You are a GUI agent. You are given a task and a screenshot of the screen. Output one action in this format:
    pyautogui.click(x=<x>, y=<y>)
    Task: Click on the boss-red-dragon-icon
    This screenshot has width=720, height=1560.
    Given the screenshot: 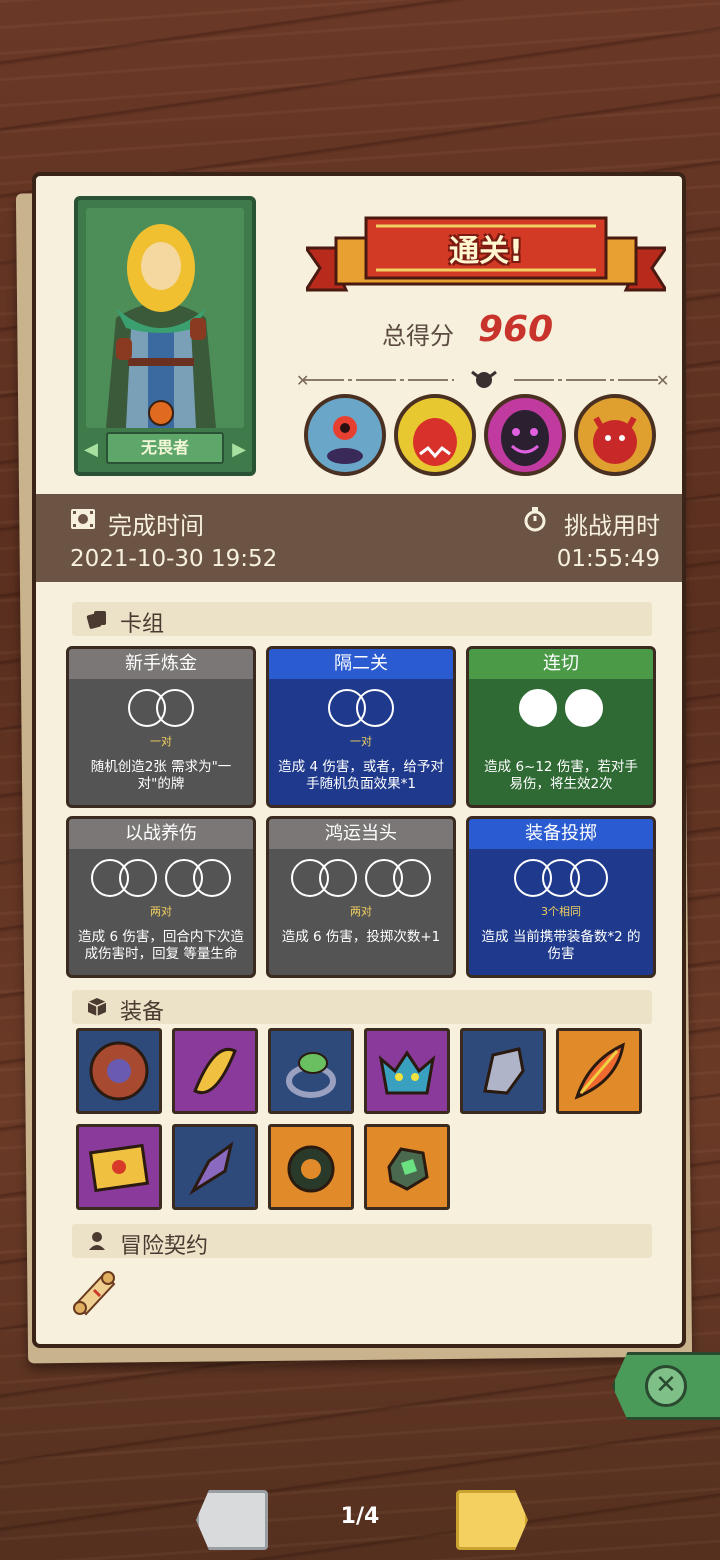 What is the action you would take?
    pyautogui.click(x=615, y=435)
    